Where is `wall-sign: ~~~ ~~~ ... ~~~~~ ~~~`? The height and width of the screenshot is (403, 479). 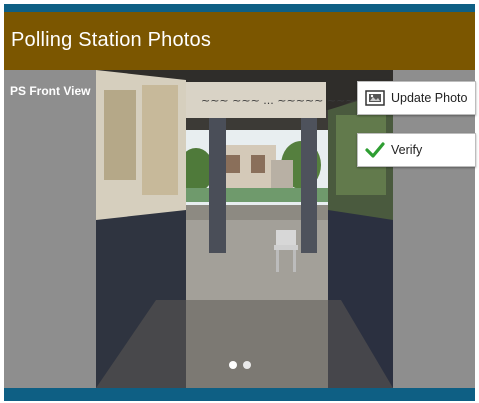
wall-sign: ~~~ ~~~ ... ~~~~~ ~~~ is located at coordinates (278, 100).